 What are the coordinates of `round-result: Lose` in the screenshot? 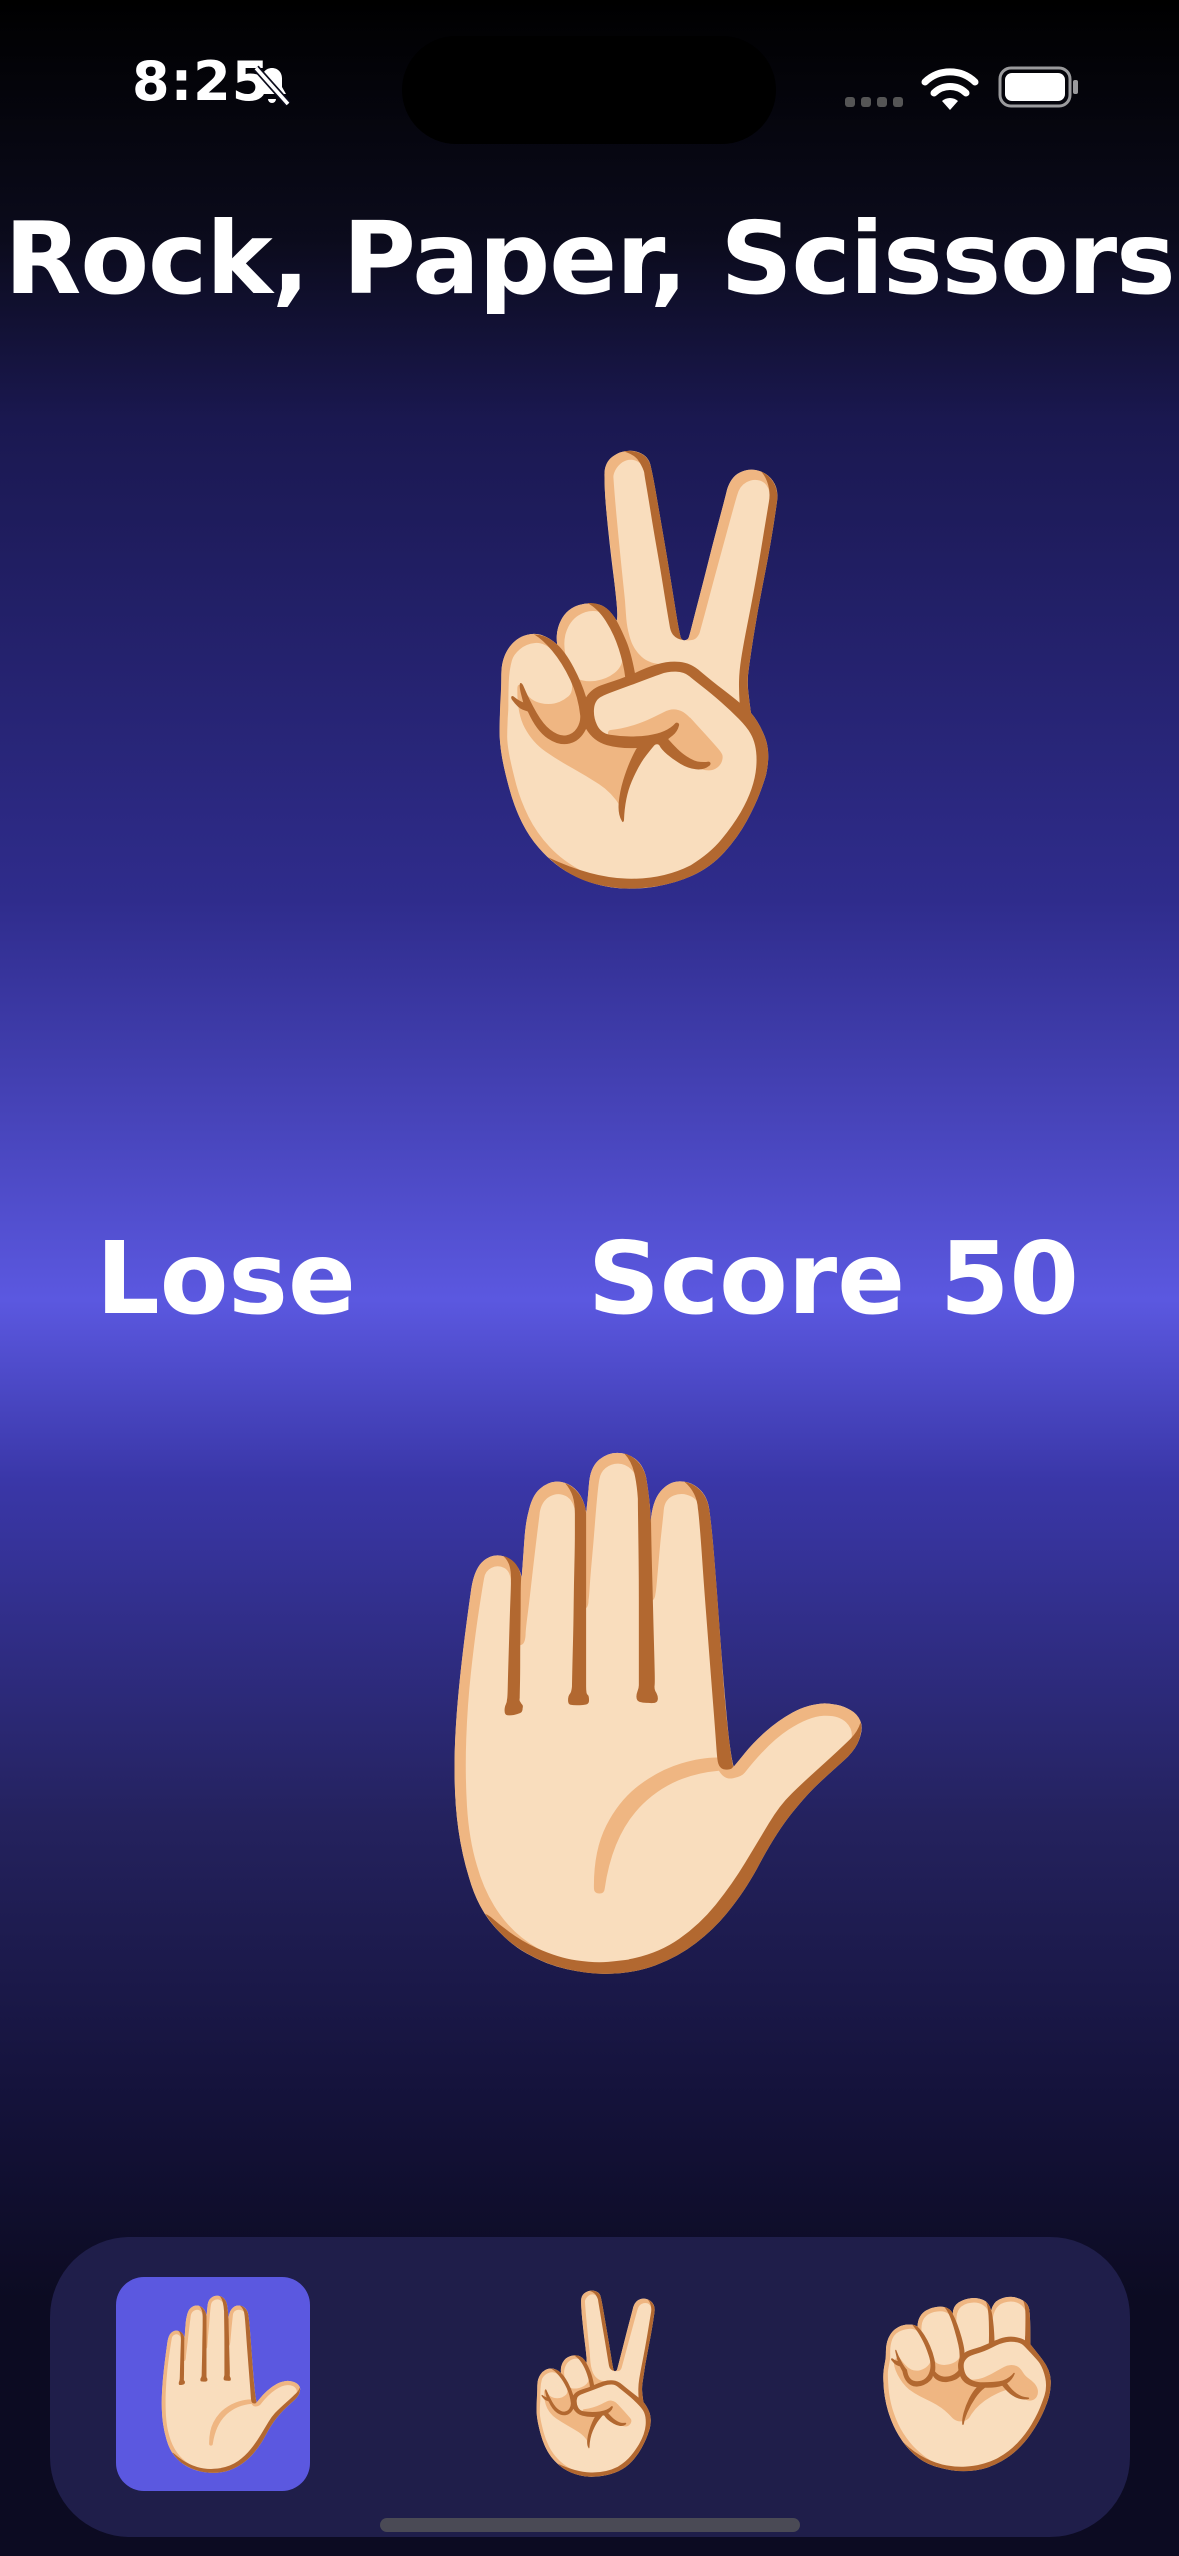 It's located at (226, 1278).